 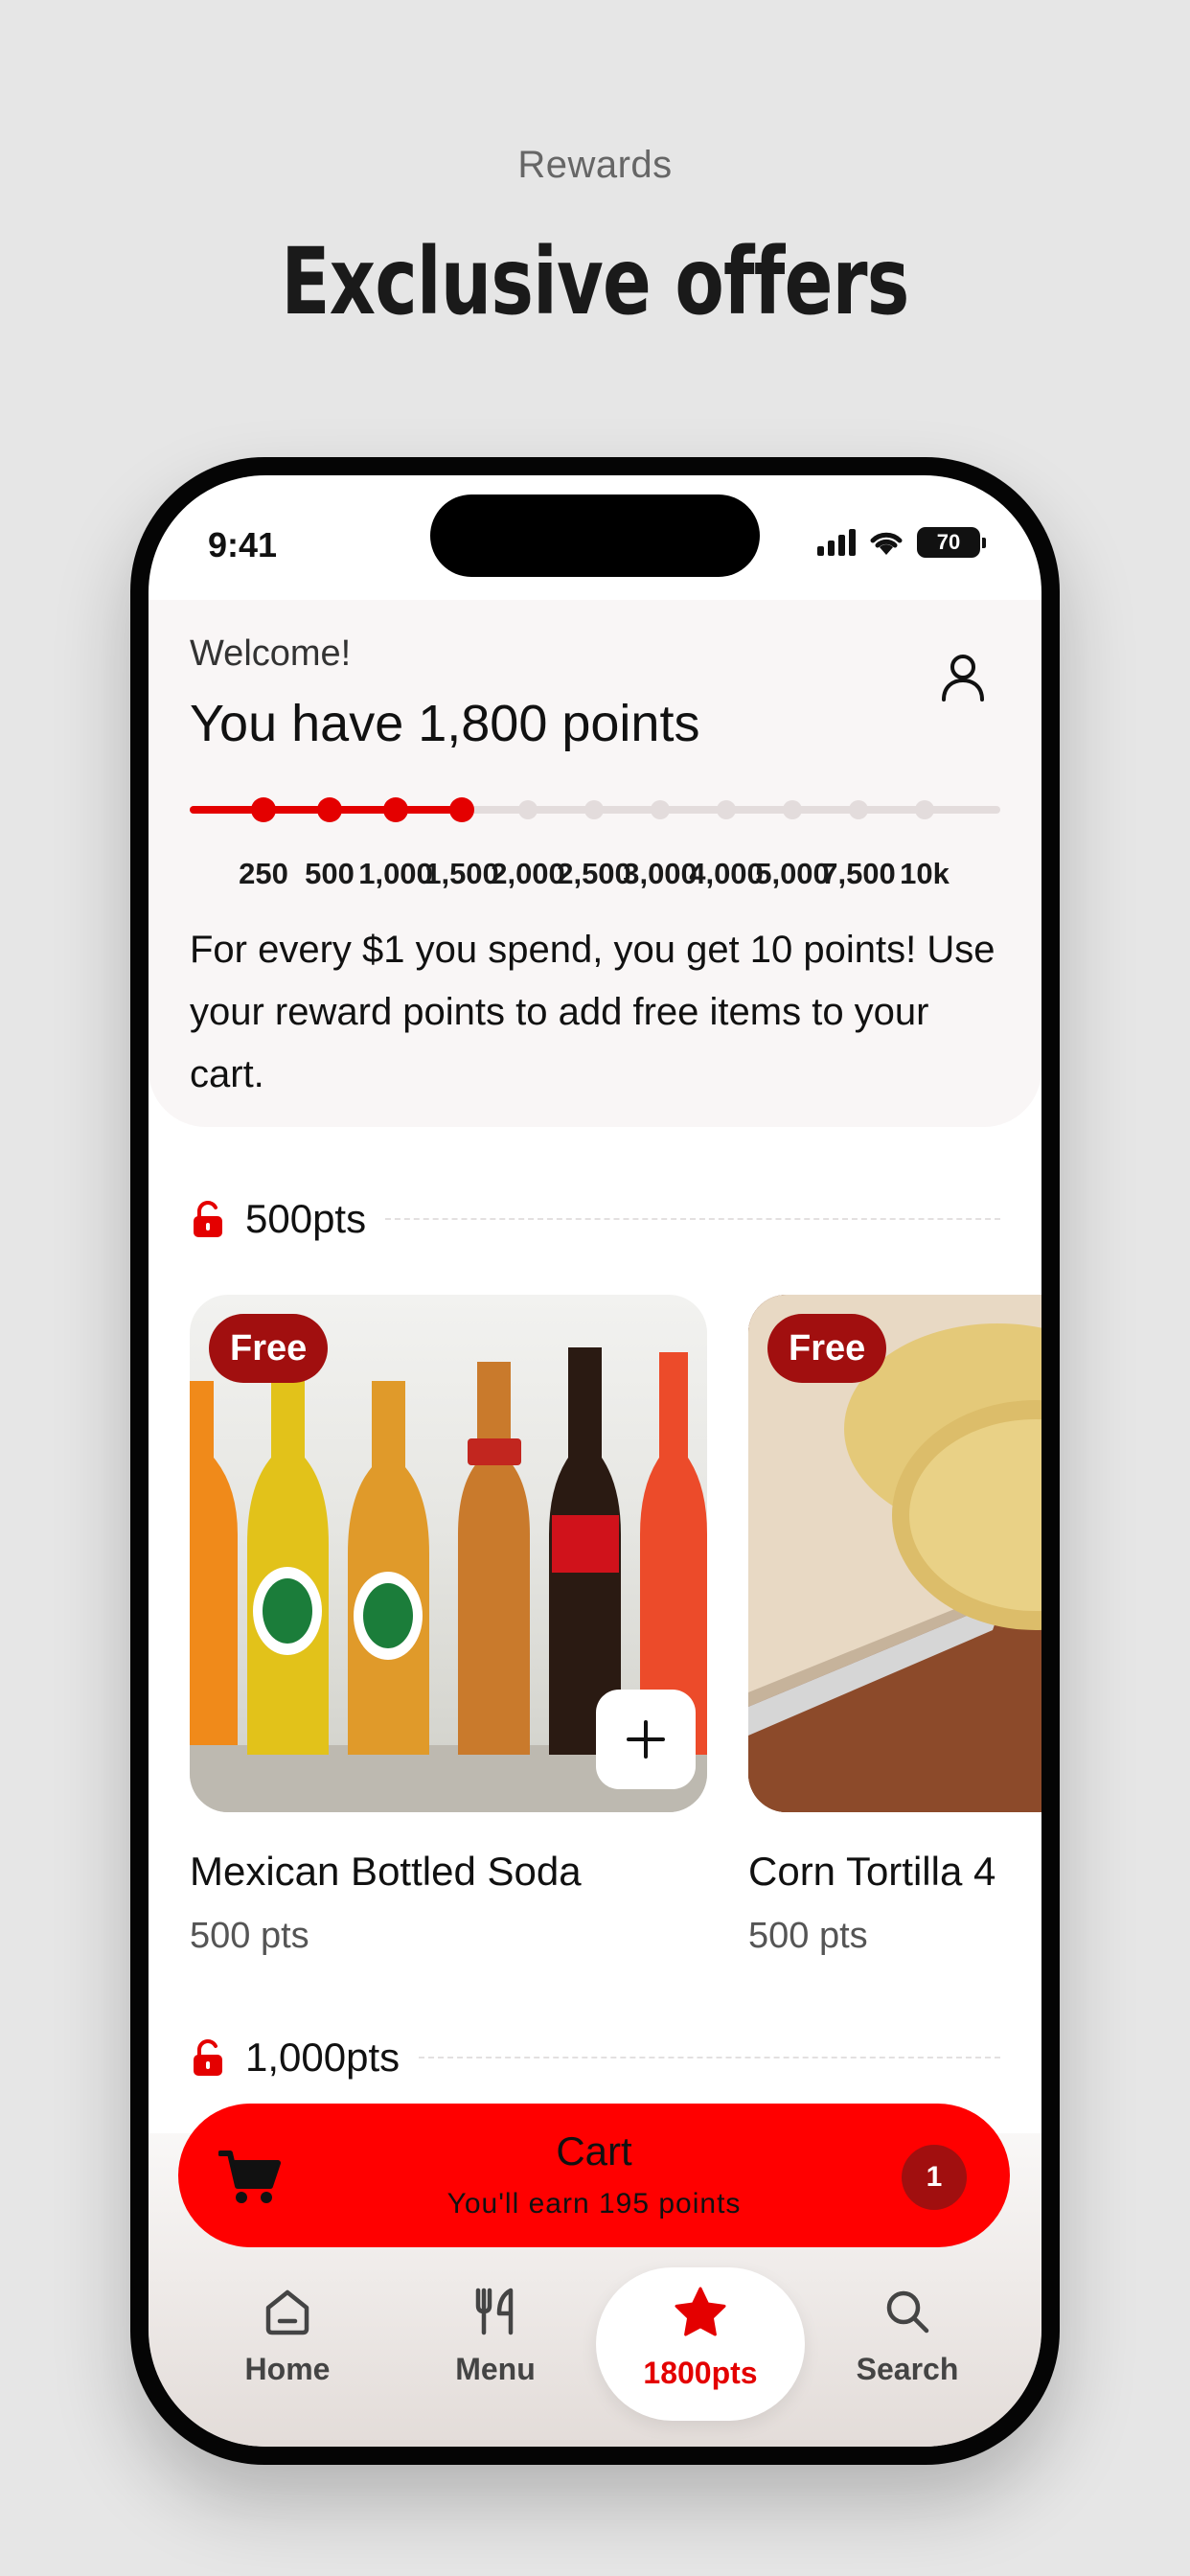 I want to click on plus-icon, so click(x=646, y=1740).